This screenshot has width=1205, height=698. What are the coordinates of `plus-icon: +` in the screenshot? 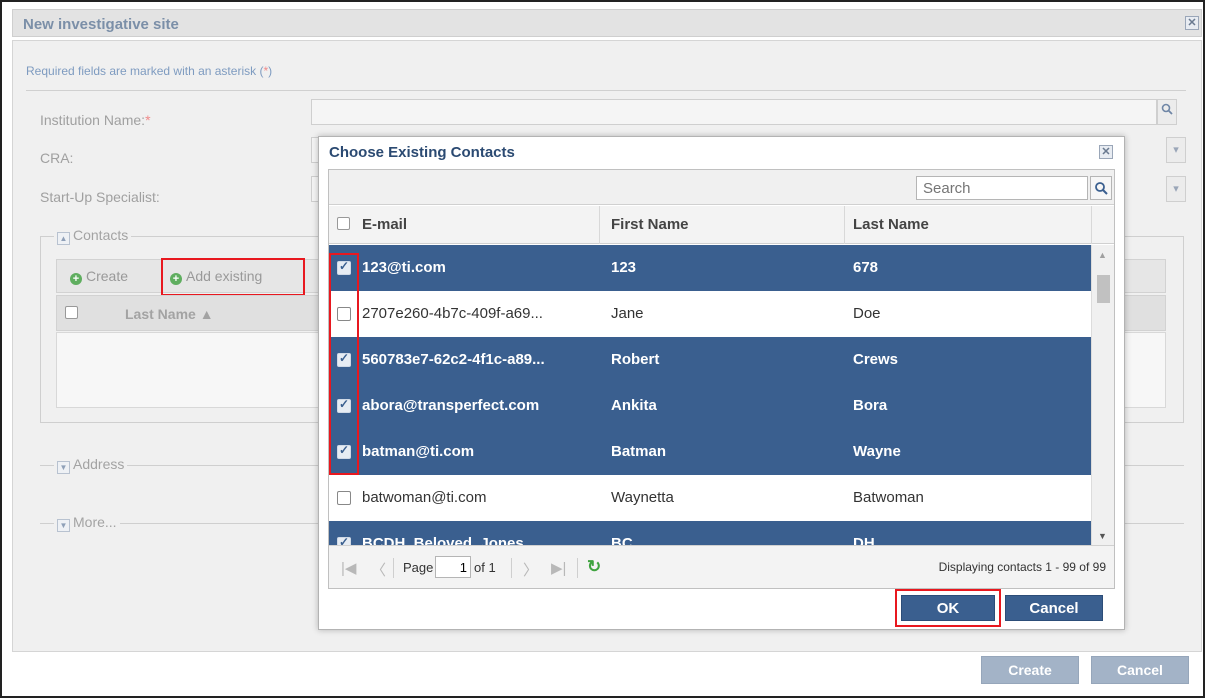 It's located at (76, 279).